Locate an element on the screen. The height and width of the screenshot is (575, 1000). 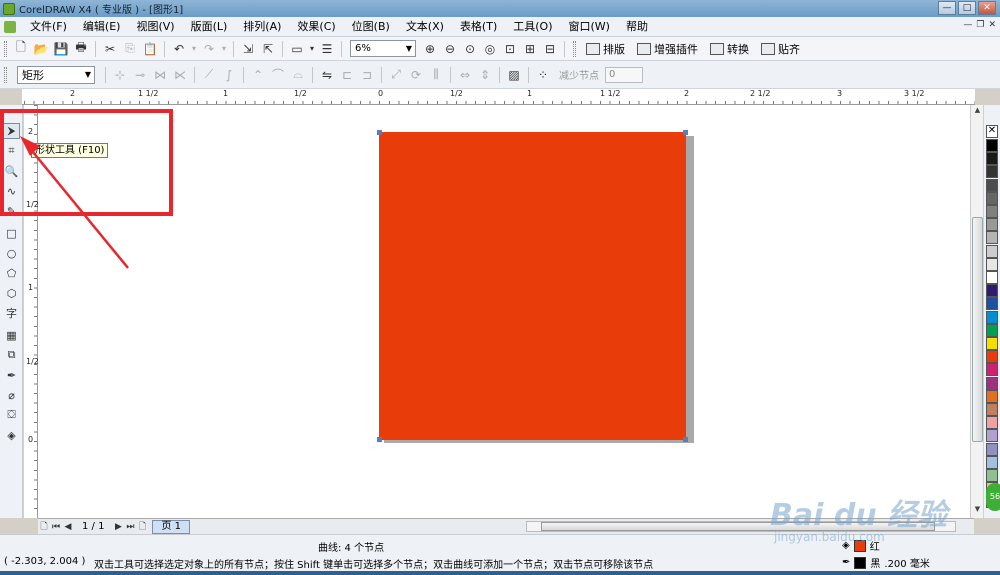
zoom-selected-icon: ⊙ is located at coordinates (470, 49).